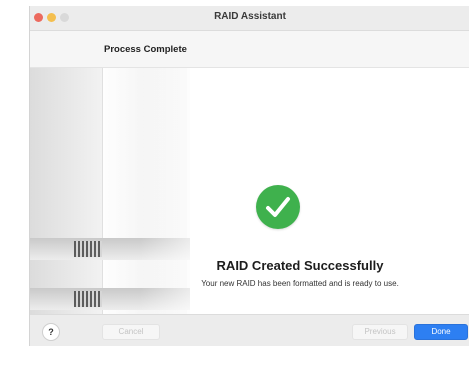  Describe the element at coordinates (145, 49) in the screenshot. I see `step-title: Process Complete` at that location.